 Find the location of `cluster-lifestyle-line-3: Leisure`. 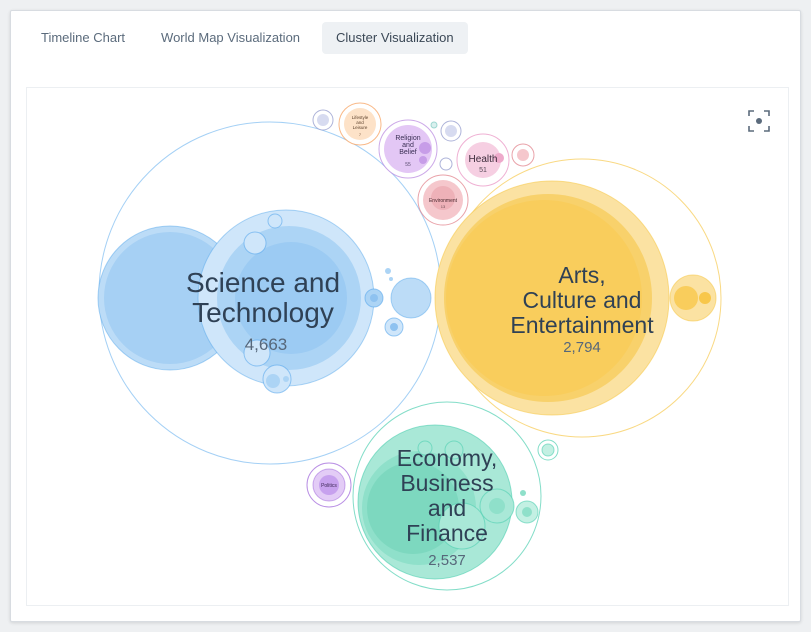

cluster-lifestyle-line-3: Leisure is located at coordinates (360, 127).